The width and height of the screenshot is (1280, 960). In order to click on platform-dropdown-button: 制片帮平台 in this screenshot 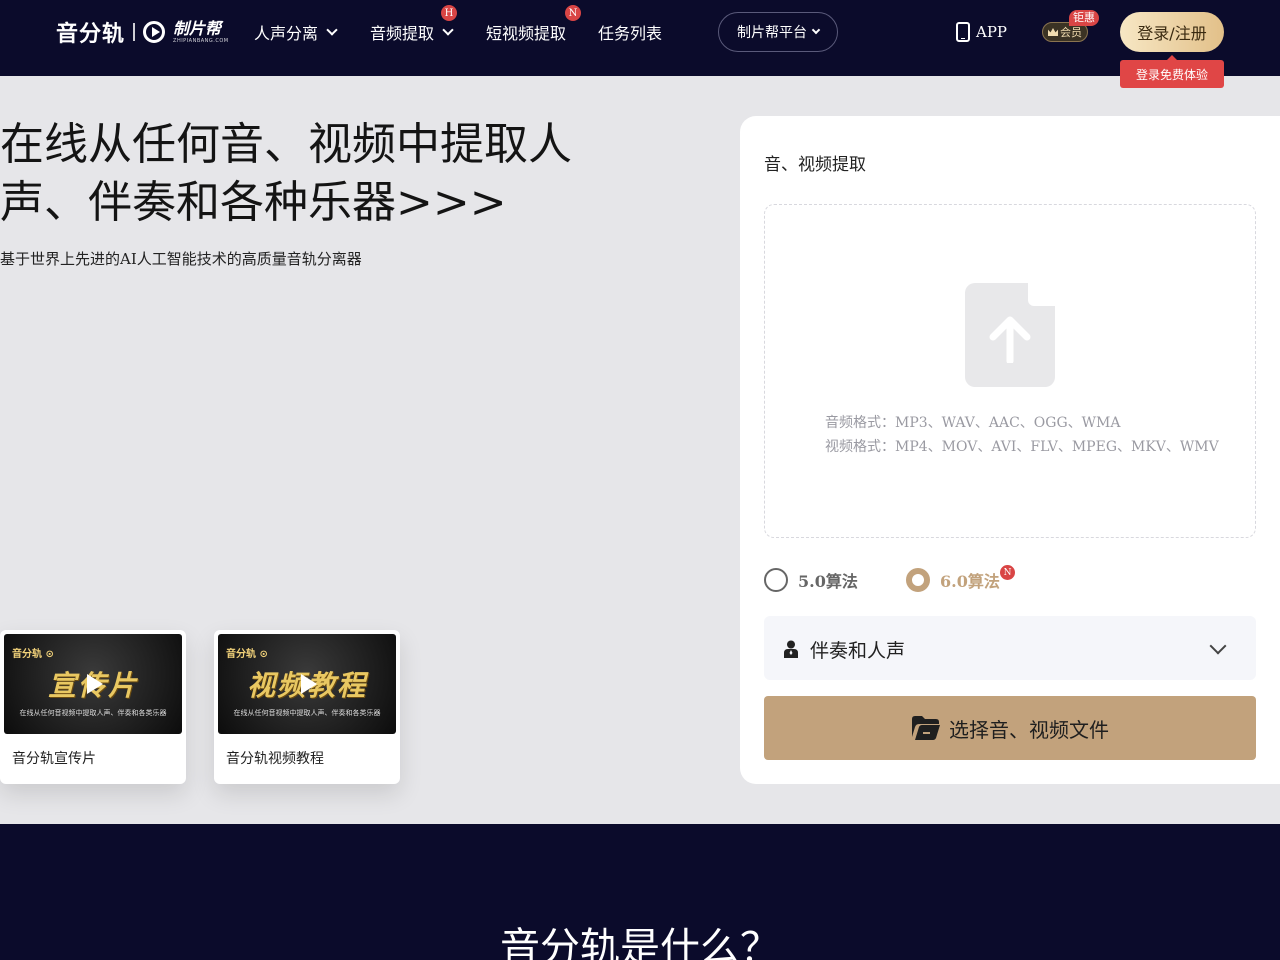, I will do `click(778, 32)`.